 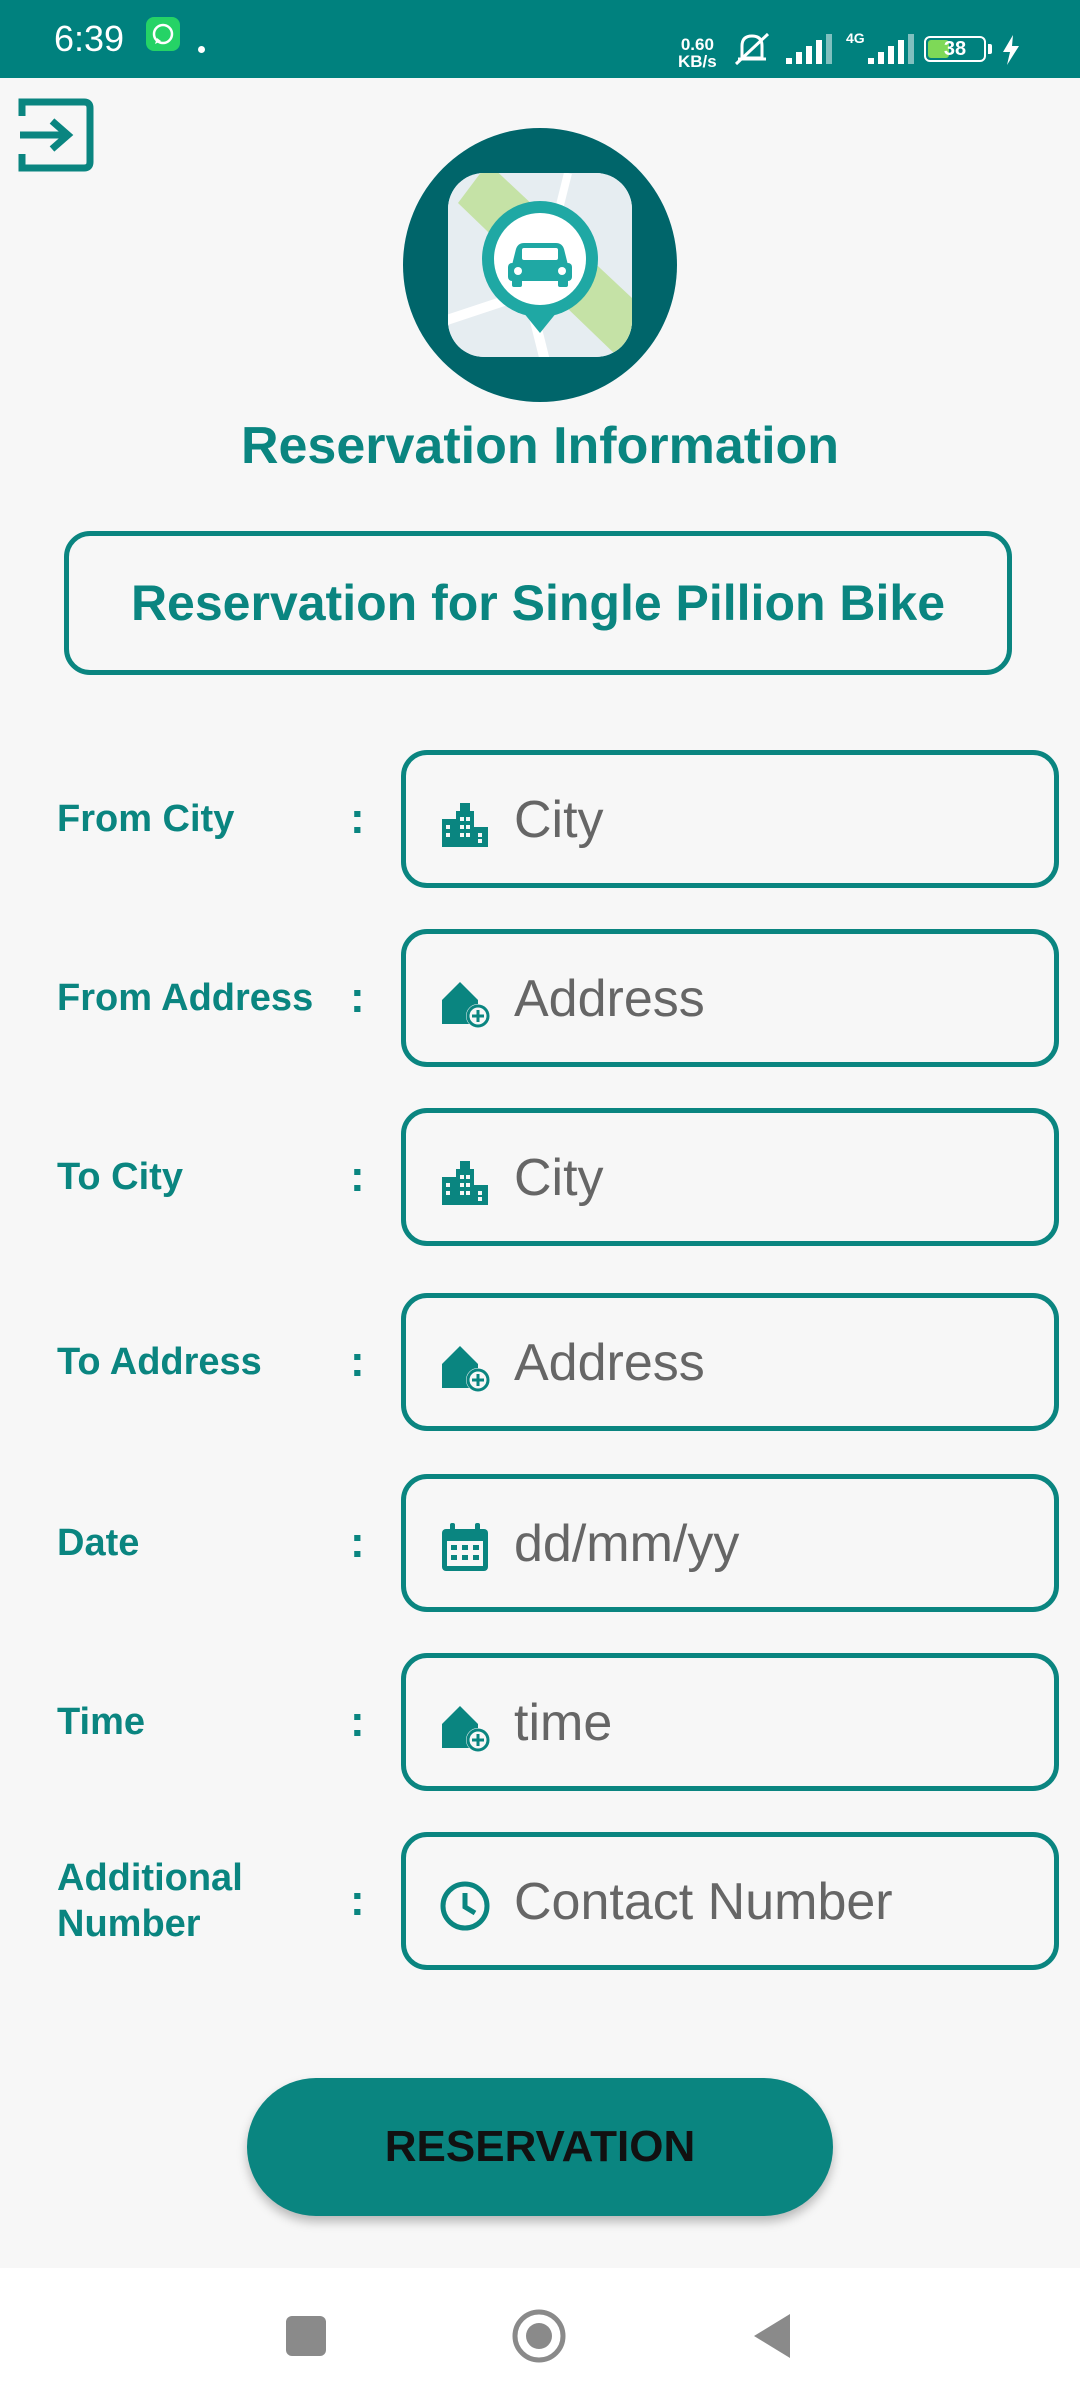 I want to click on vehicle-type-text: Reservation for Single Pillion Bike, so click(x=538, y=603).